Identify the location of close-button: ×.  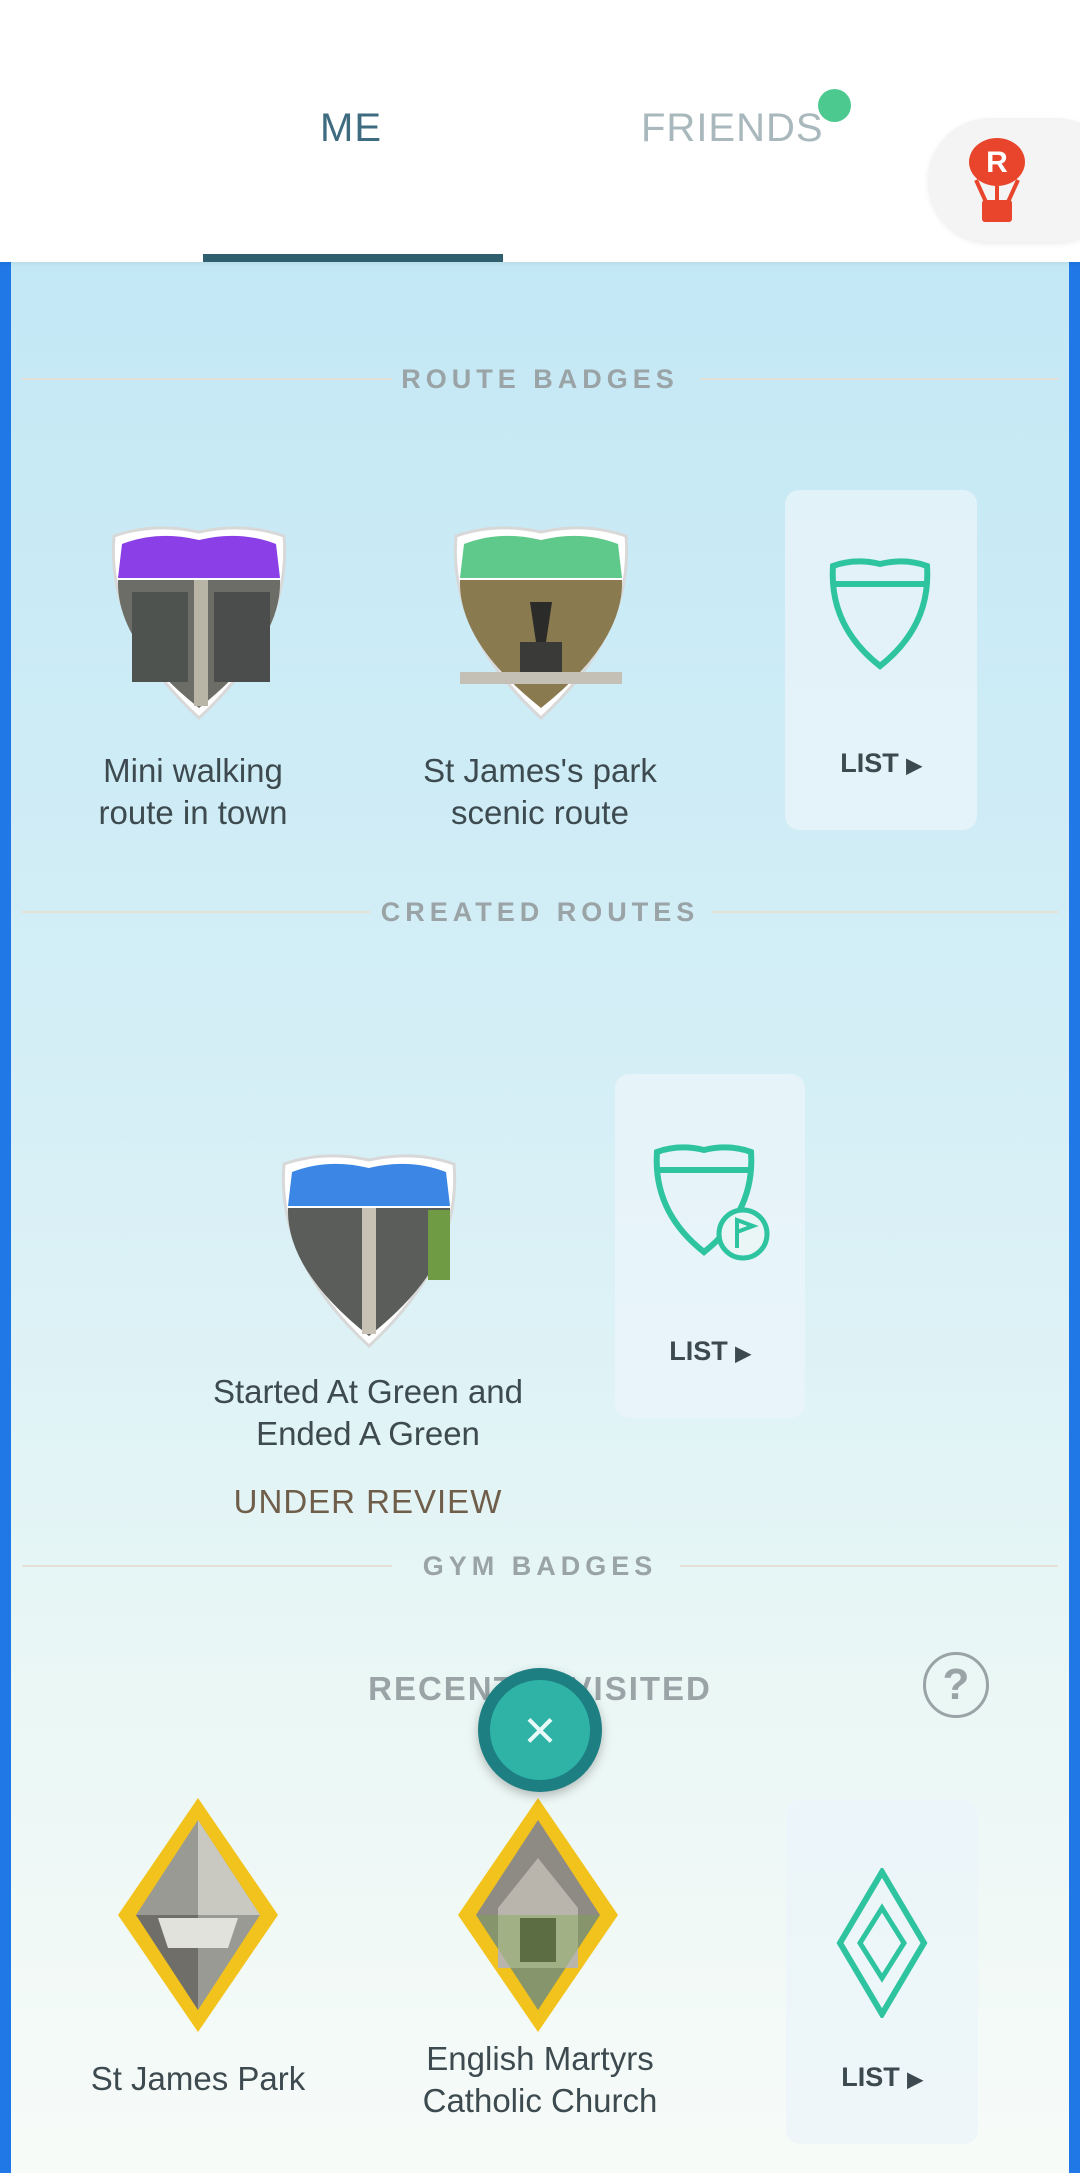
(540, 1730).